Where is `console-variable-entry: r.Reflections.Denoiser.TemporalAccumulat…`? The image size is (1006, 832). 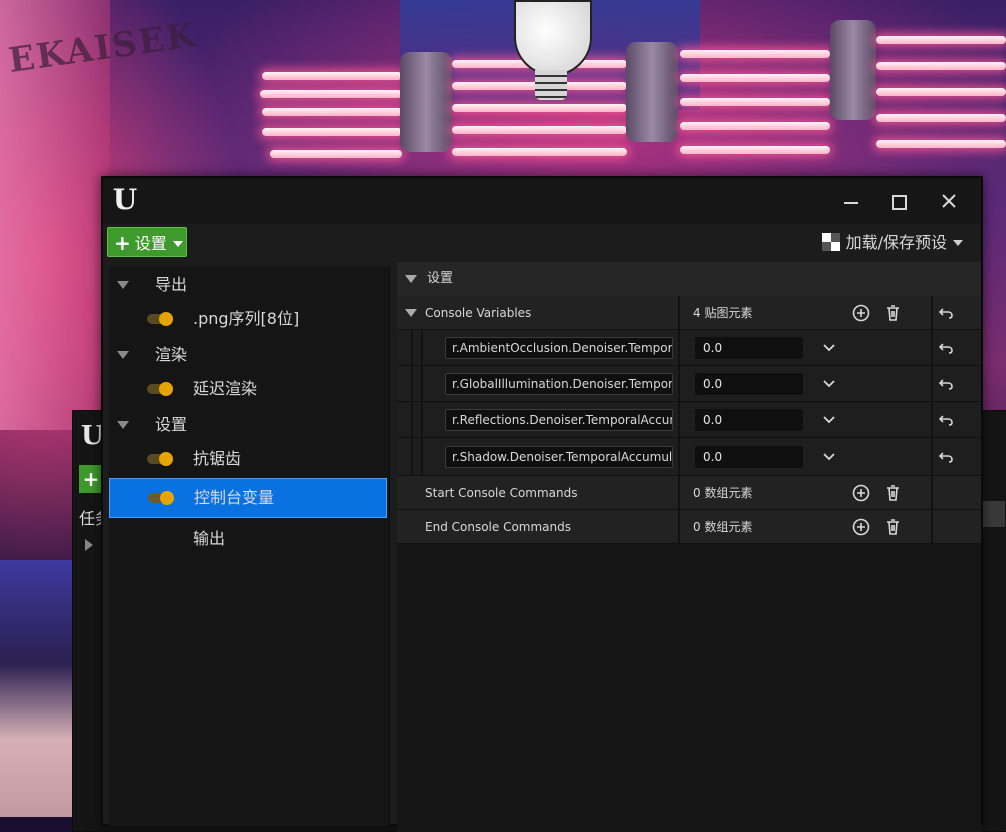 console-variable-entry: r.Reflections.Denoiser.TemporalAccumulat… is located at coordinates (689, 420).